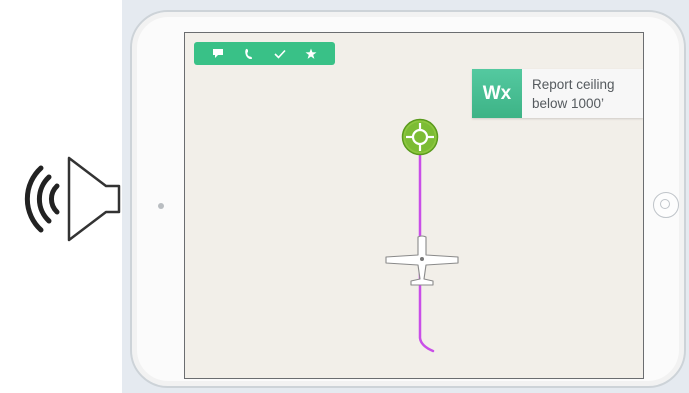 This screenshot has width=689, height=393. What do you see at coordinates (573, 84) in the screenshot?
I see `wx-message-line1: Report ceiling` at bounding box center [573, 84].